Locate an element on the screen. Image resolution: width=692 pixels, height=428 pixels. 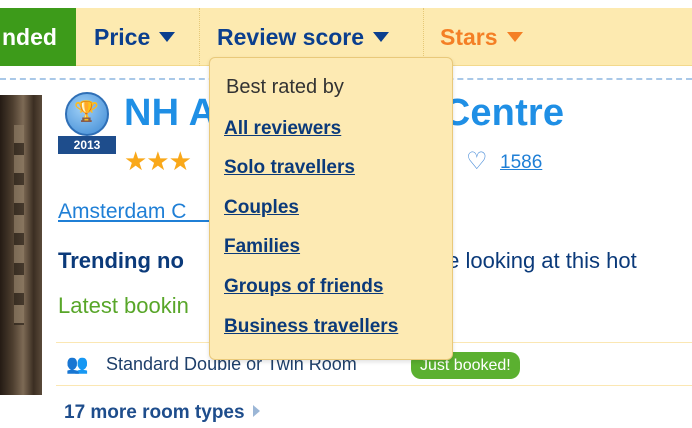
sort-tab-recommended-label: nded is located at coordinates (29, 37).